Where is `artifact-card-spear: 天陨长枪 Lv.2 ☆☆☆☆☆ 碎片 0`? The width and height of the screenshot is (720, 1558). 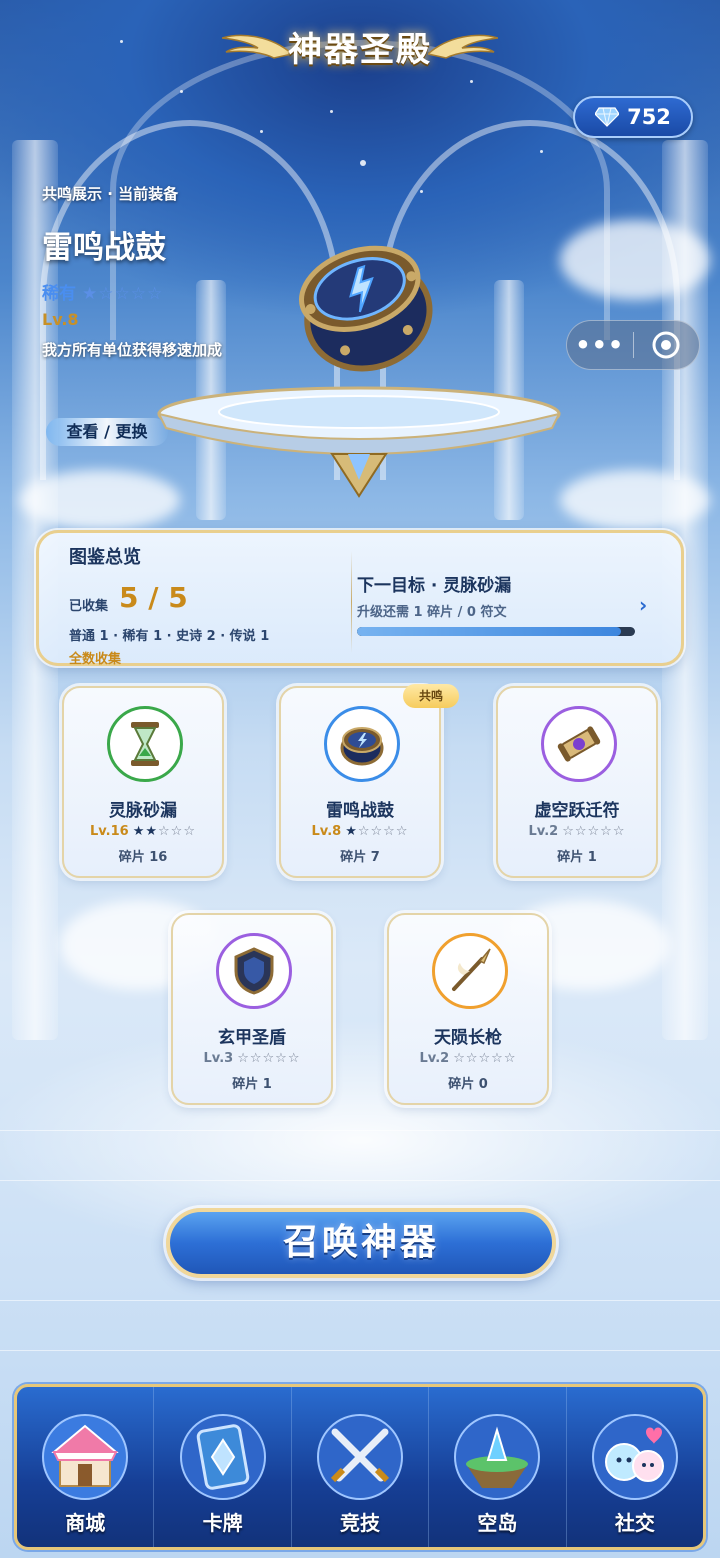
artifact-card-spear: 天陨长枪 Lv.2 ☆☆☆☆☆ 碎片 0 is located at coordinates (468, 1009).